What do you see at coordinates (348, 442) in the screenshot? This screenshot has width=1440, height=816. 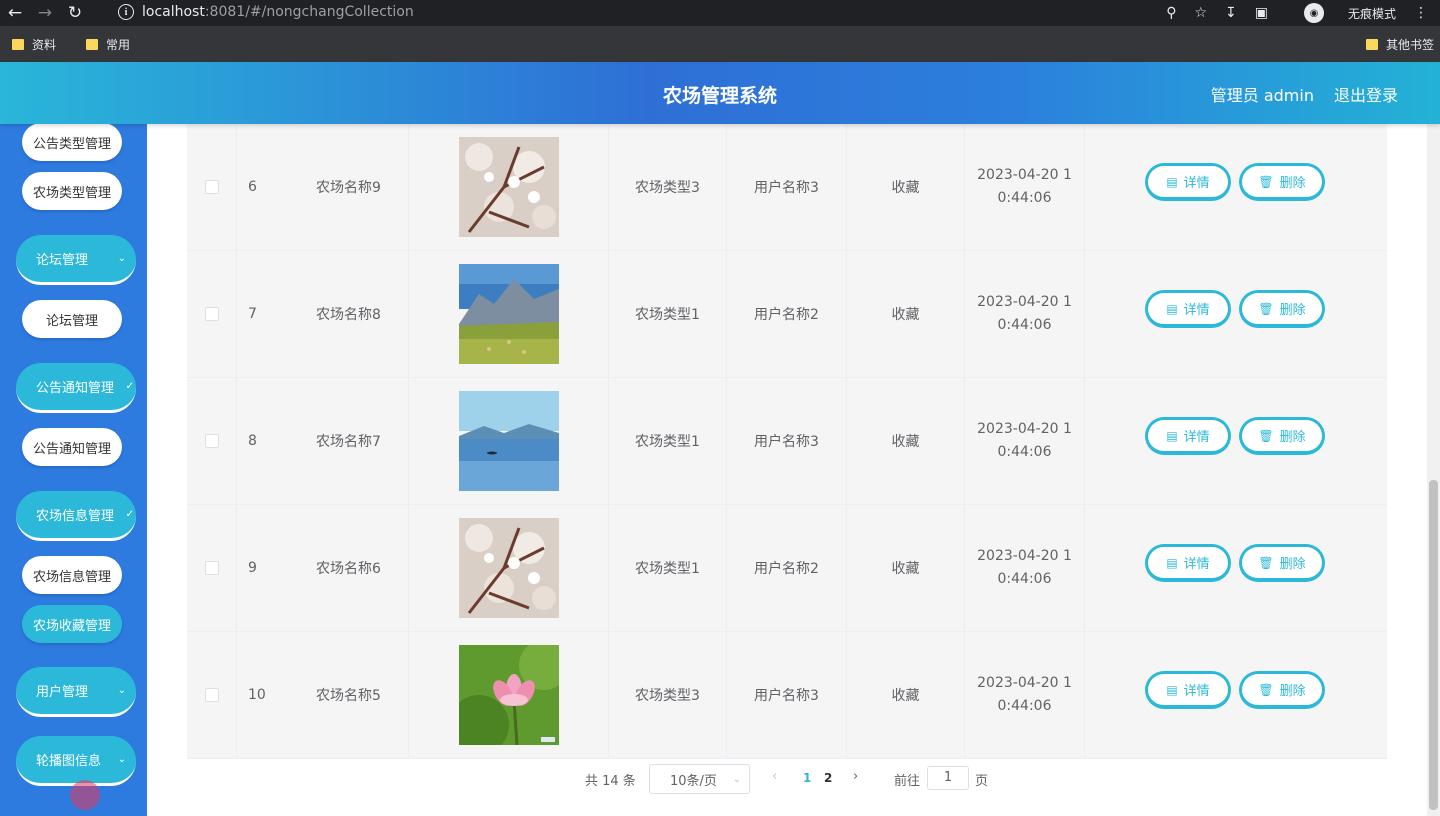 I see `farm-name: 农场名称7` at bounding box center [348, 442].